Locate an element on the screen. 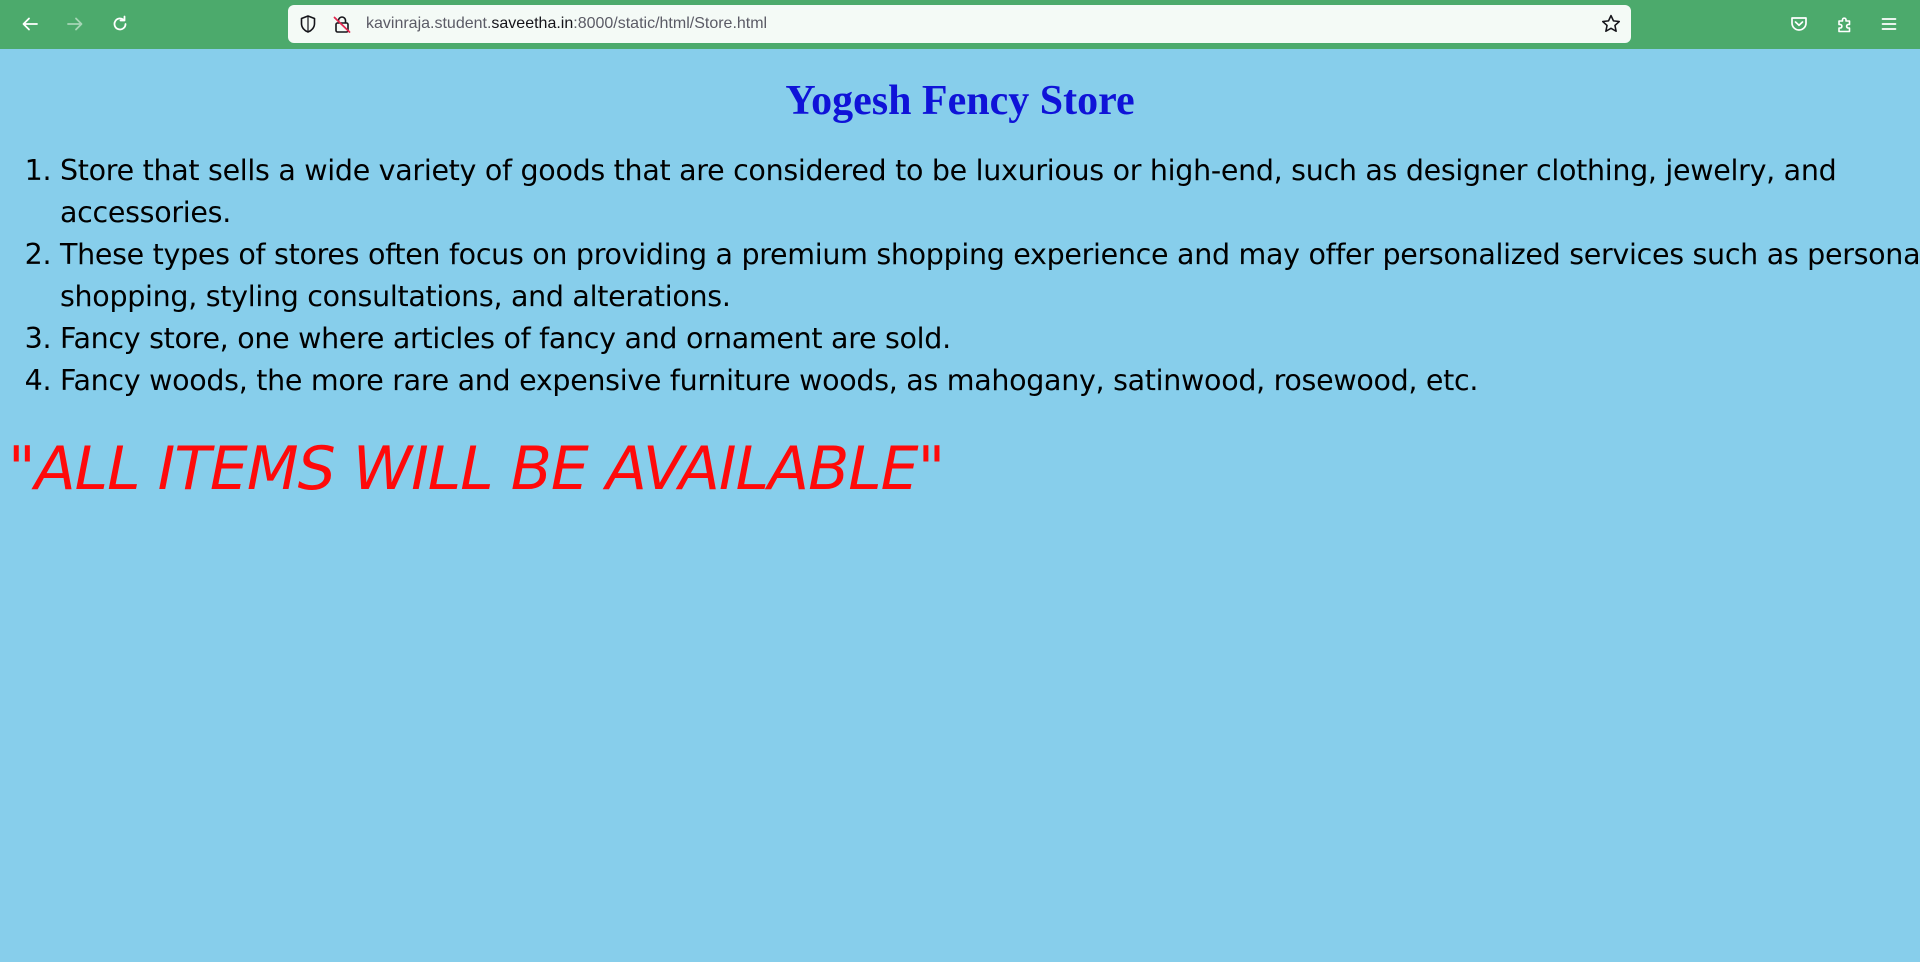 This screenshot has height=962, width=1920. availability-banner: "ALL ITEMS WILL BE AVAILABLE" is located at coordinates (476, 469).